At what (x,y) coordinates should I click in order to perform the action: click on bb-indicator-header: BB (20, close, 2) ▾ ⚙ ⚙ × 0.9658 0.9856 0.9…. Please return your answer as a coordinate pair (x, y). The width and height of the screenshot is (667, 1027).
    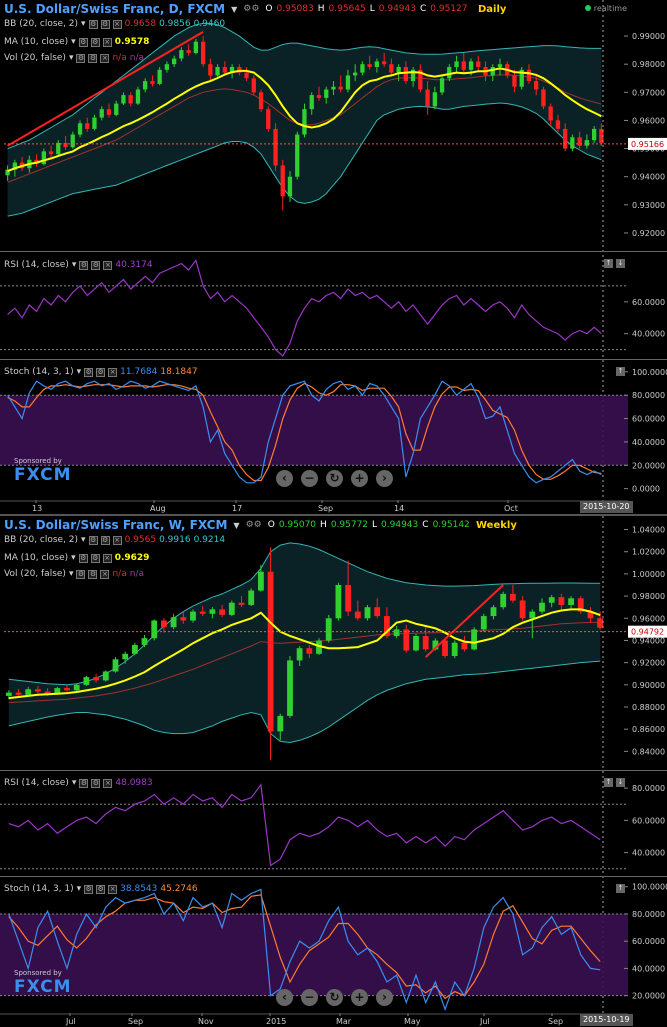
    Looking at the image, I should click on (114, 24).